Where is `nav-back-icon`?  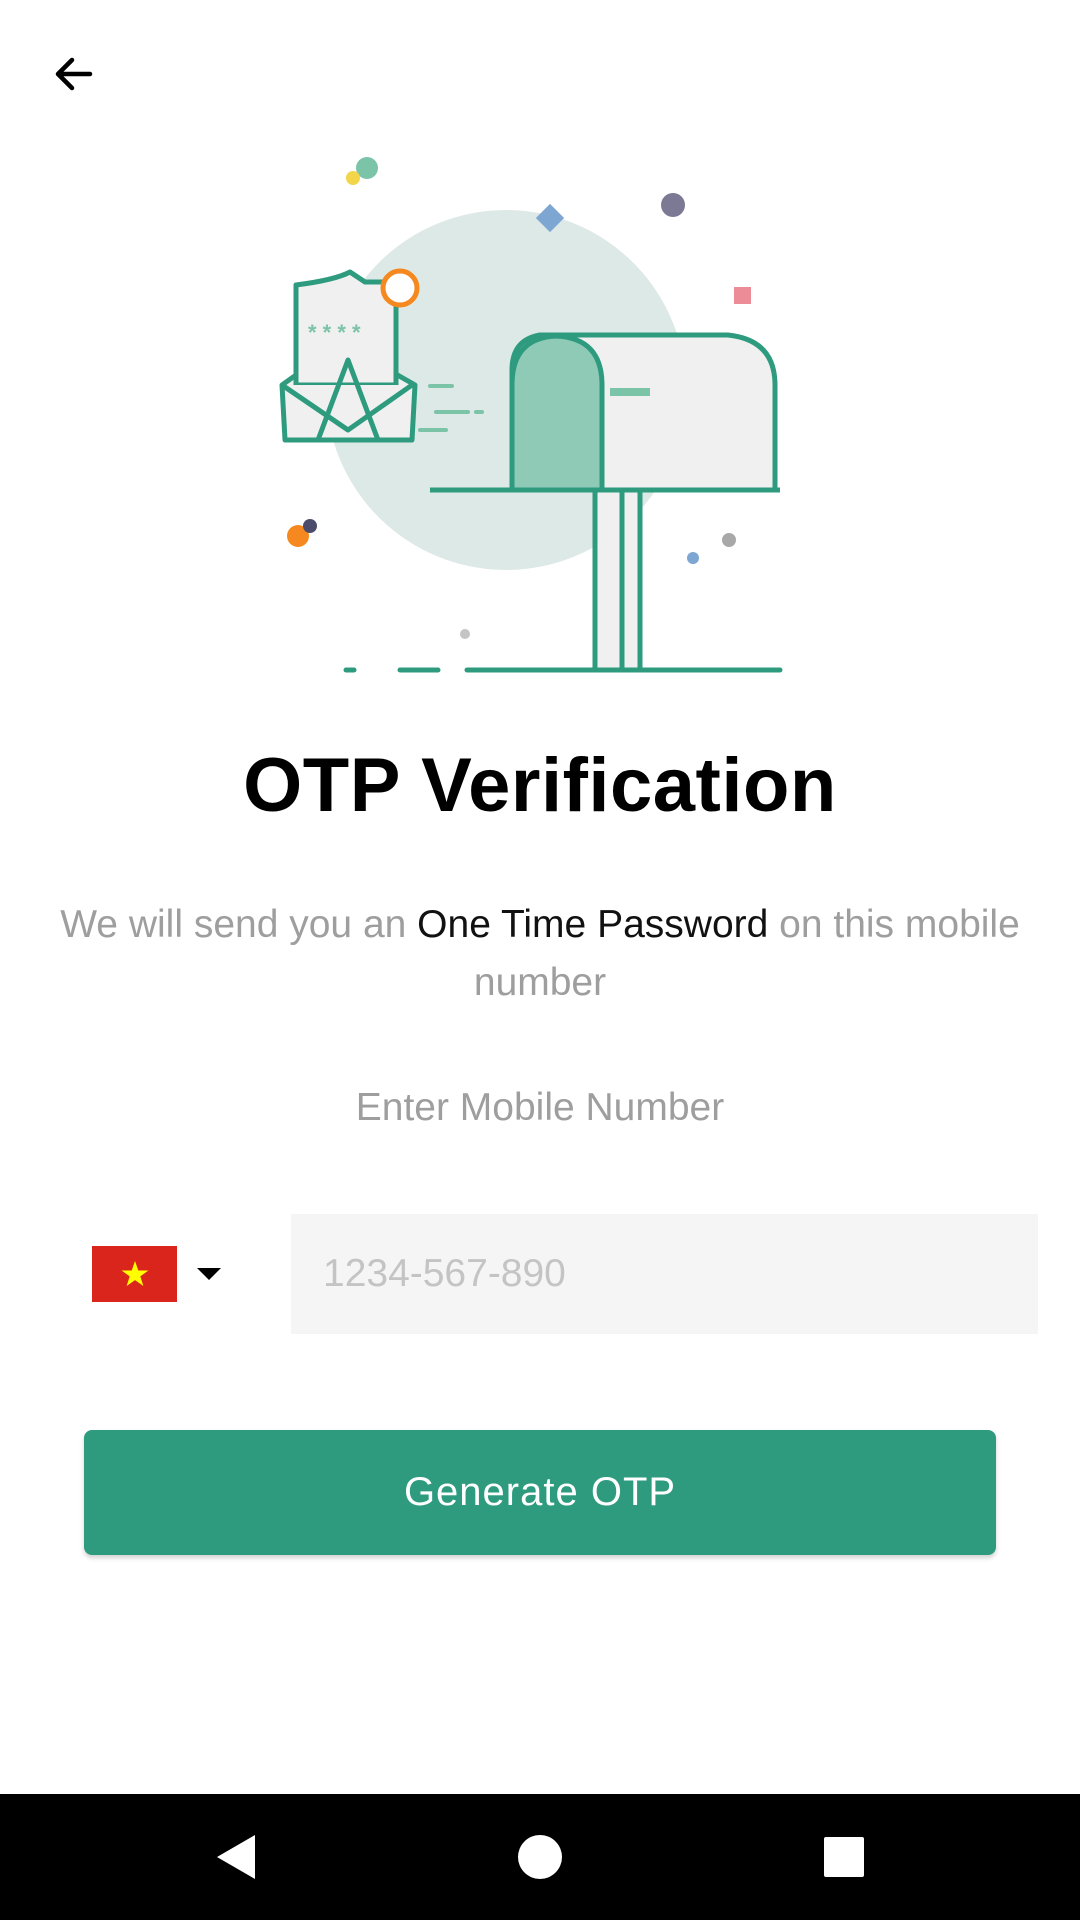
nav-back-icon is located at coordinates (236, 1857).